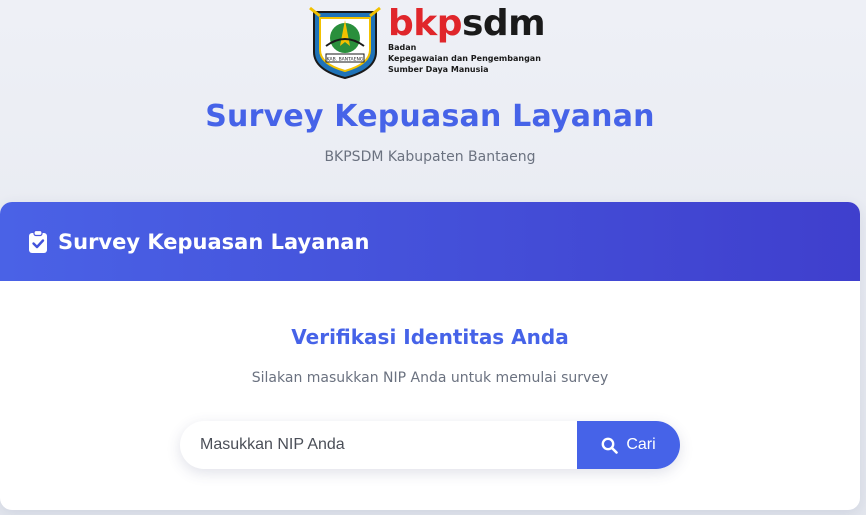 The image size is (866, 515). I want to click on search-button-label: Cari, so click(641, 444).